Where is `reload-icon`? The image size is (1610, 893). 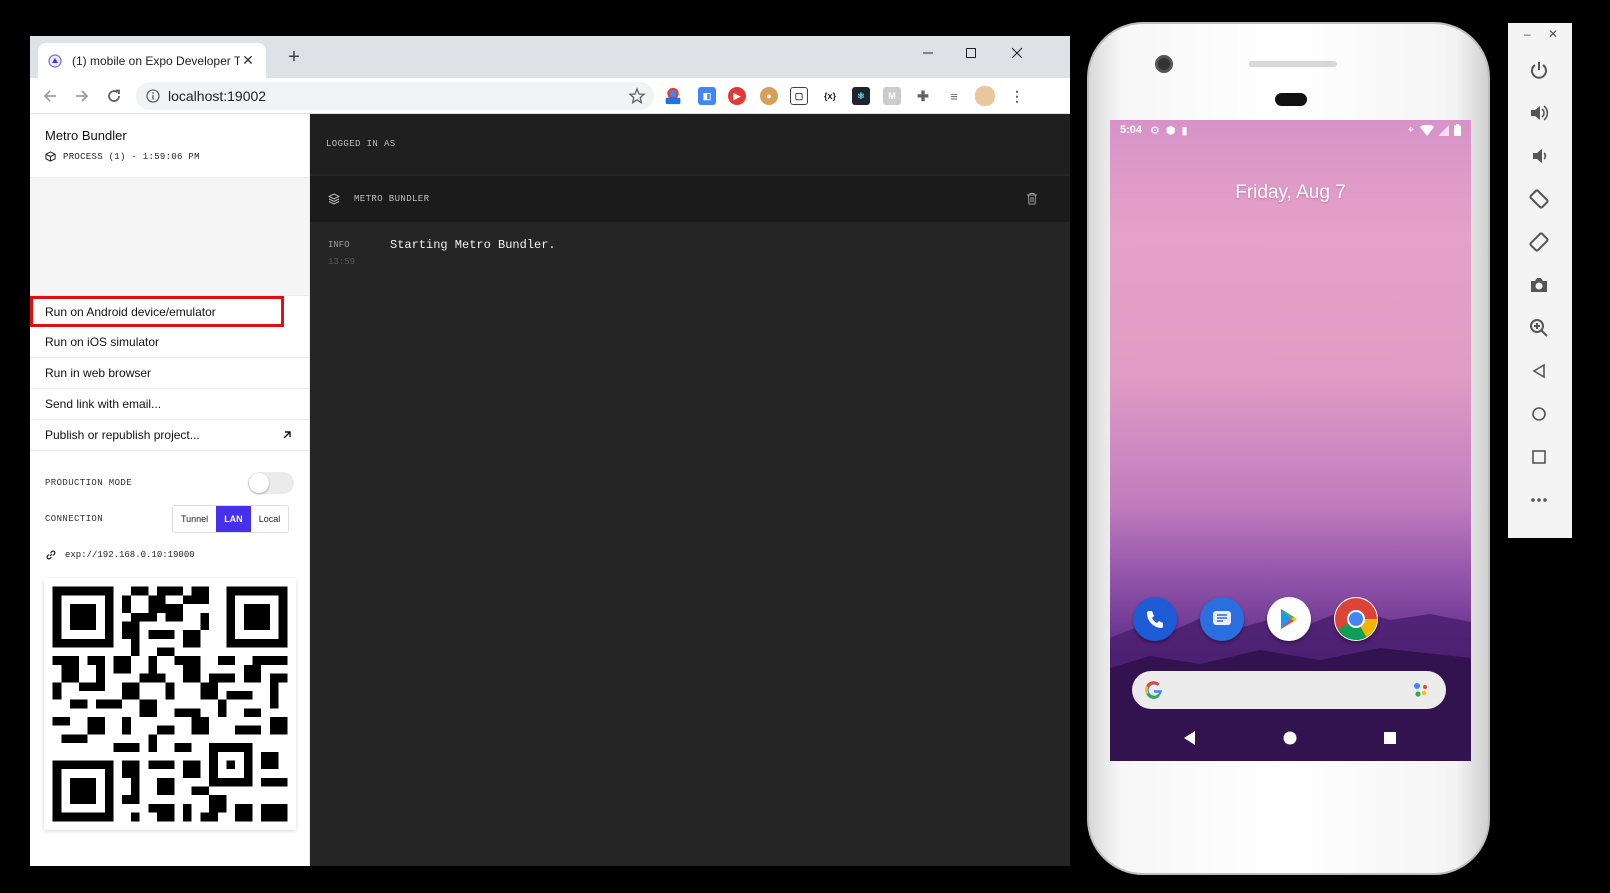 reload-icon is located at coordinates (114, 96).